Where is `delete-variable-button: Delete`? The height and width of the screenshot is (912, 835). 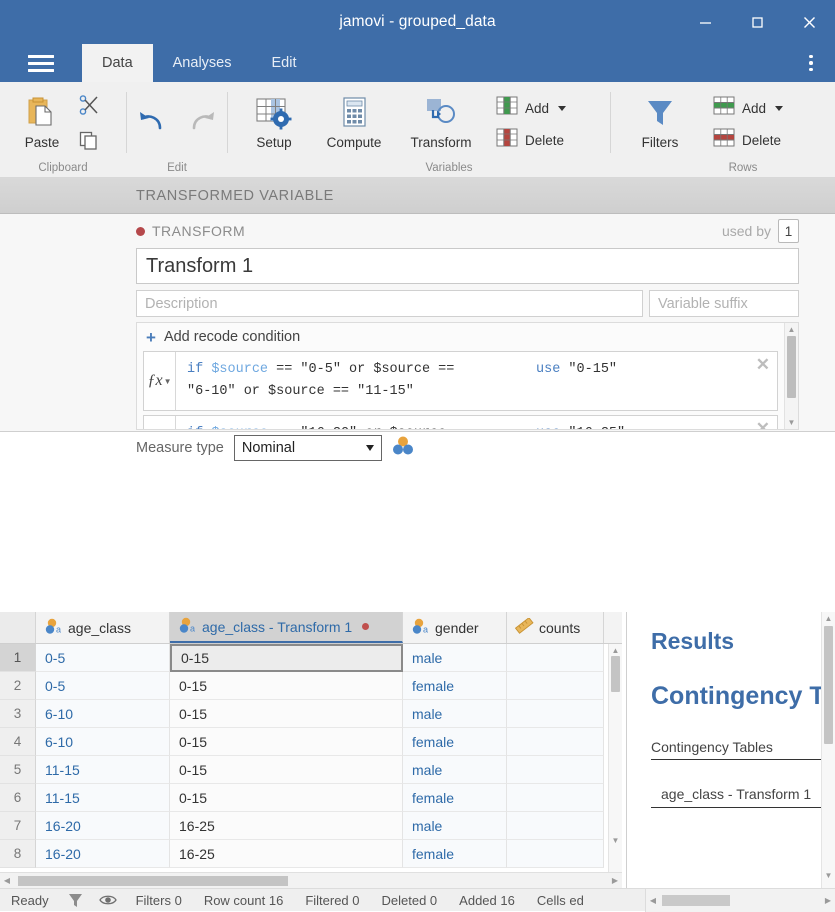 delete-variable-button: Delete is located at coordinates (531, 140).